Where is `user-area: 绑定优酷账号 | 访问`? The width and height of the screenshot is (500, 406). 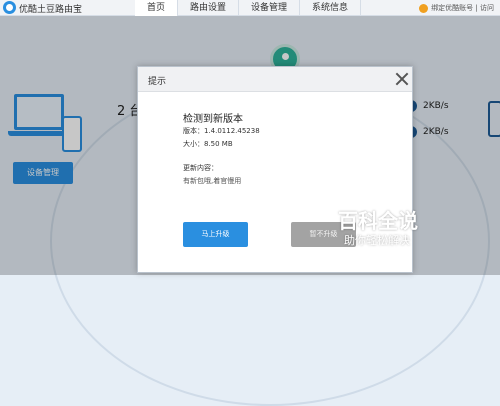 user-area: 绑定优酷账号 | 访问 is located at coordinates (456, 8).